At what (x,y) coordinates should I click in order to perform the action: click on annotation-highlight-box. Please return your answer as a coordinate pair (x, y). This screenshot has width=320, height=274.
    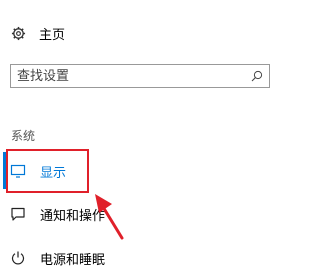
    Looking at the image, I should click on (47, 171).